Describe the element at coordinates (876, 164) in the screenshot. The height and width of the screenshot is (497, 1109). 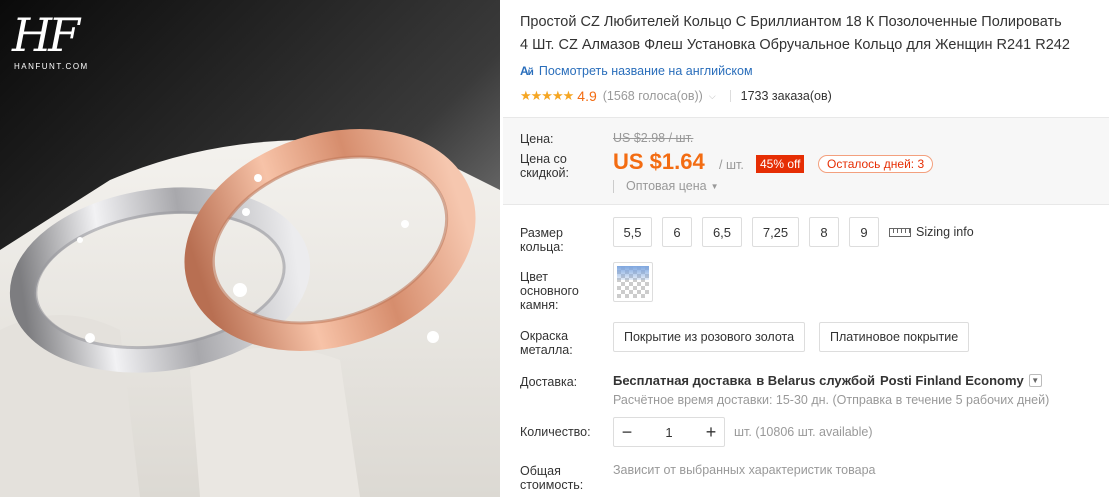
I see `days-left-badge: Осталось дней: 3` at that location.